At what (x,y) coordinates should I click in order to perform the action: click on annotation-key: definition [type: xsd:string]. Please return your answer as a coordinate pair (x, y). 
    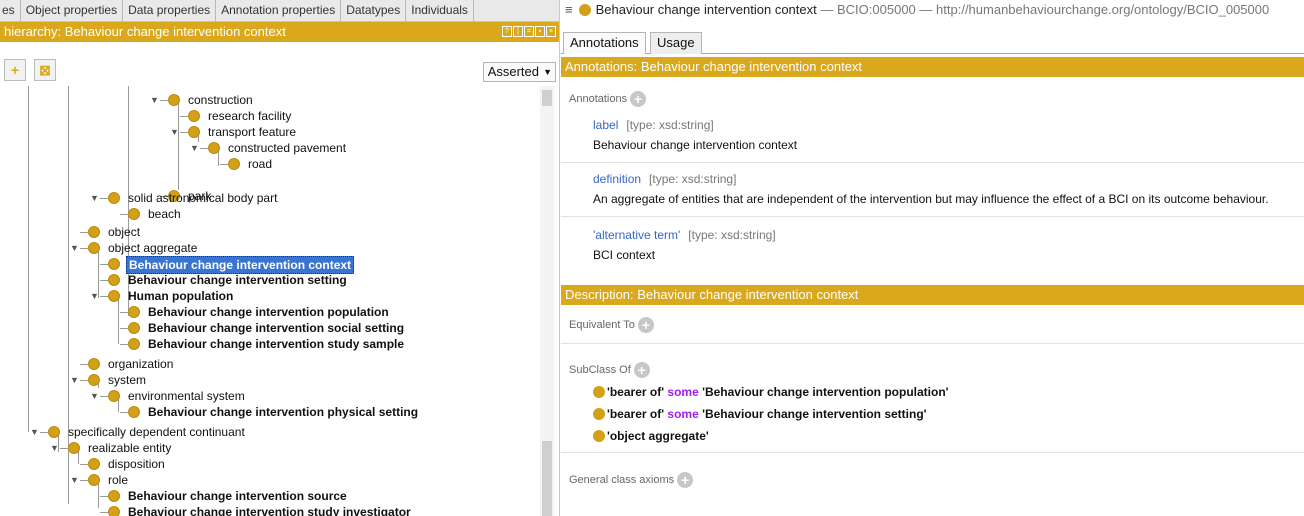
    Looking at the image, I should click on (664, 179).